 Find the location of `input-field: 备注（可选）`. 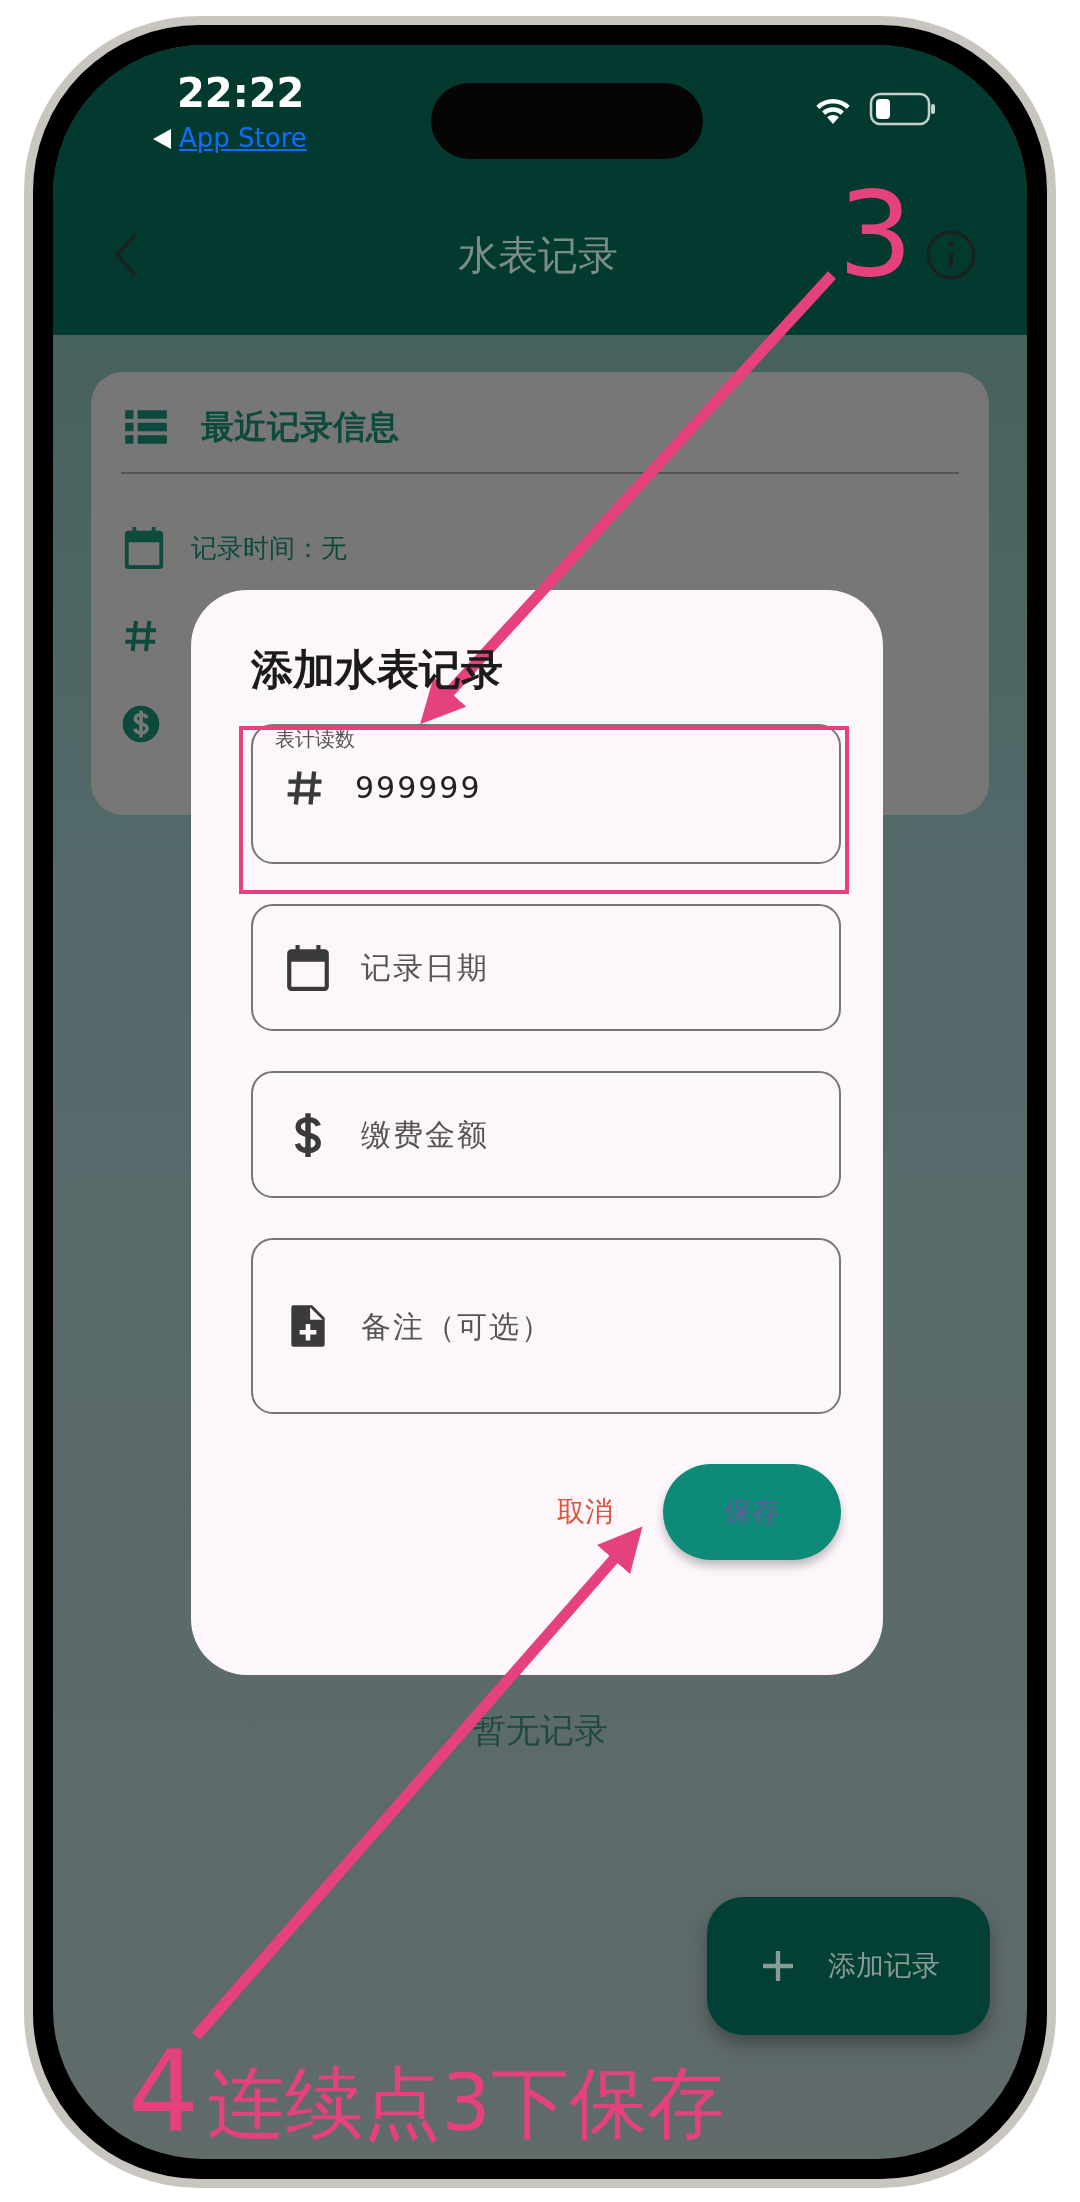

input-field: 备注（可选） is located at coordinates (546, 1326).